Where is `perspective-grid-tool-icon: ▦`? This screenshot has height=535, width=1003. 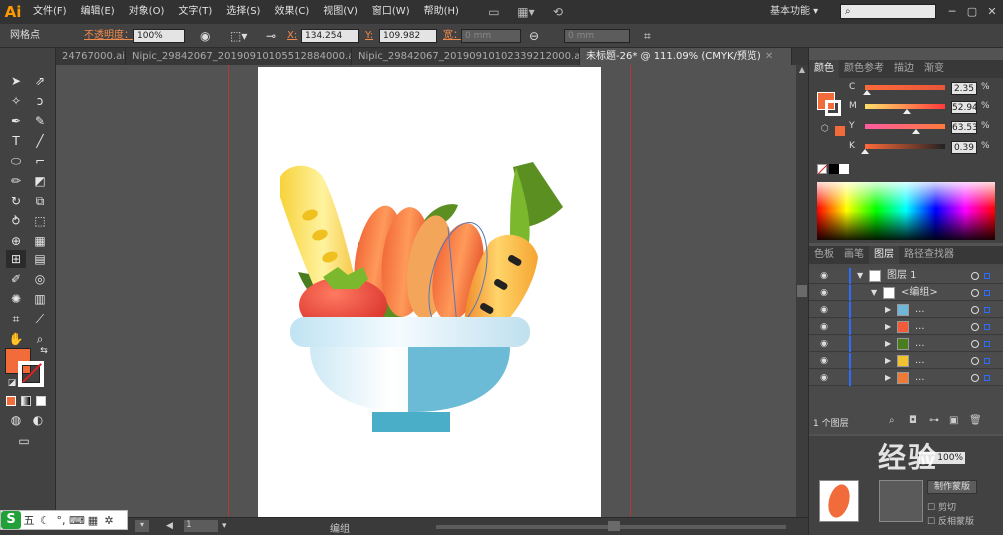
perspective-grid-tool-icon: ▦ is located at coordinates (40, 241).